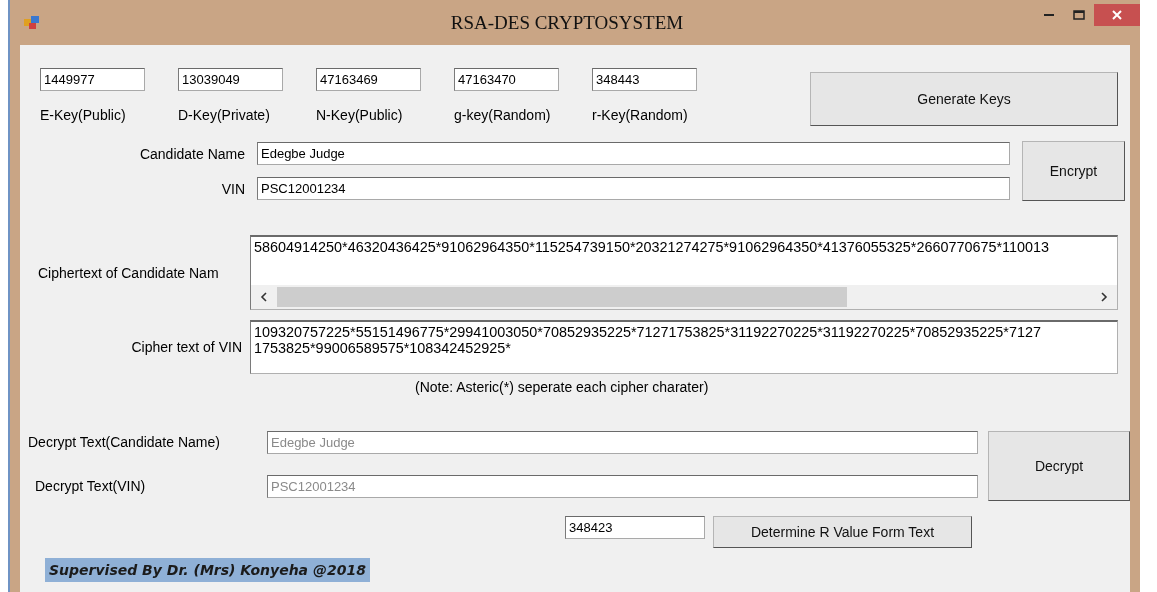 This screenshot has width=1157, height=592. What do you see at coordinates (90, 486) in the screenshot?
I see `field-label: Decrypt Text(VIN)` at bounding box center [90, 486].